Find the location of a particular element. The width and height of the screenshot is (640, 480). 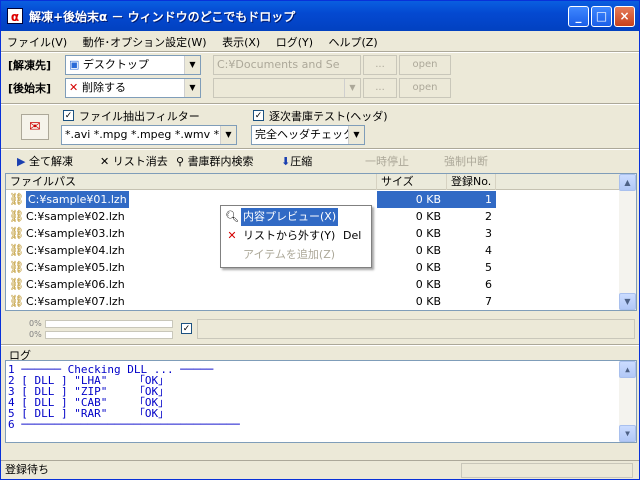

abort-button: 強制中断 is located at coordinates (466, 162).